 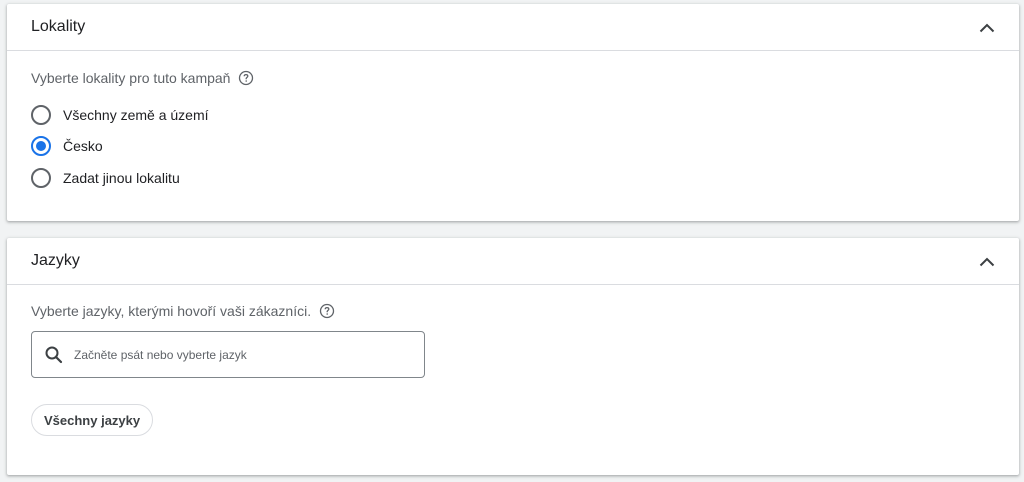 I want to click on locations-title: Lokality, so click(x=58, y=26).